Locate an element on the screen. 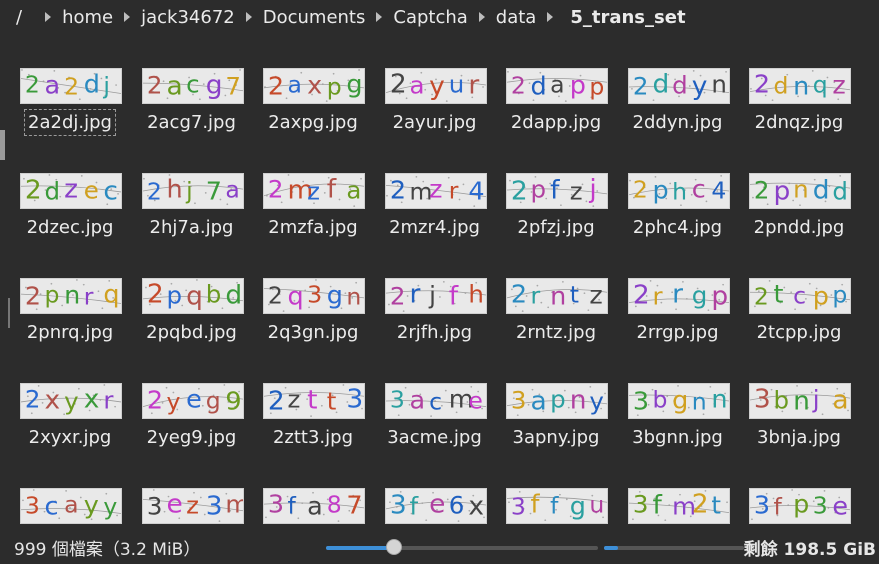 The height and width of the screenshot is (564, 879). file-item: 2 p f z j 2pfzj.jpg is located at coordinates (556, 221).